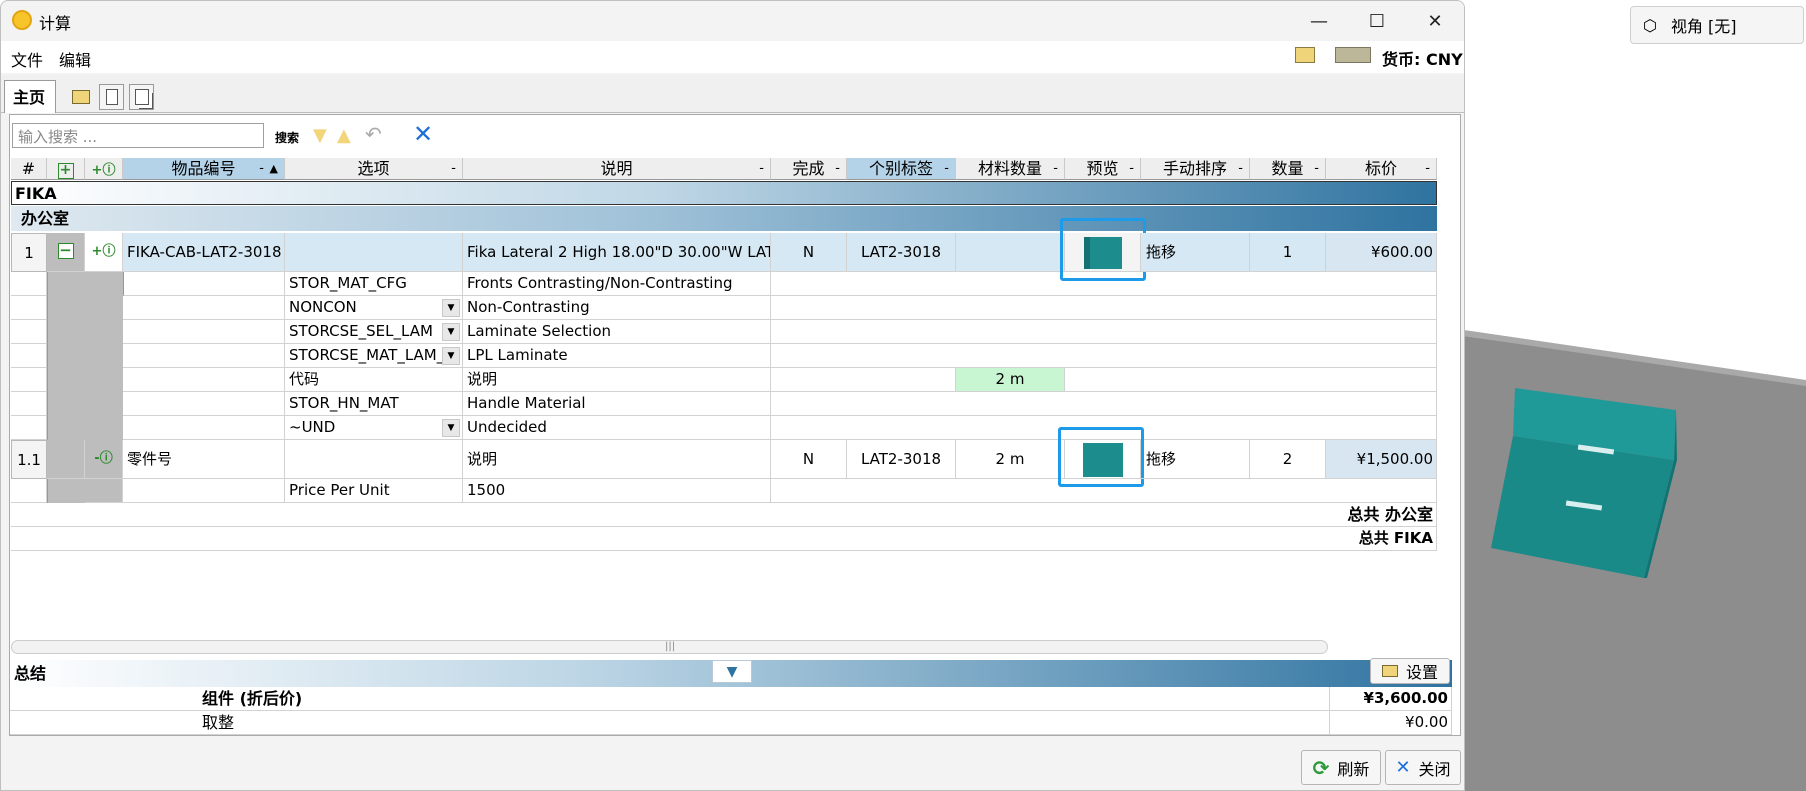 The height and width of the screenshot is (791, 1806). I want to click on opt8-desc: 1500, so click(617, 491).